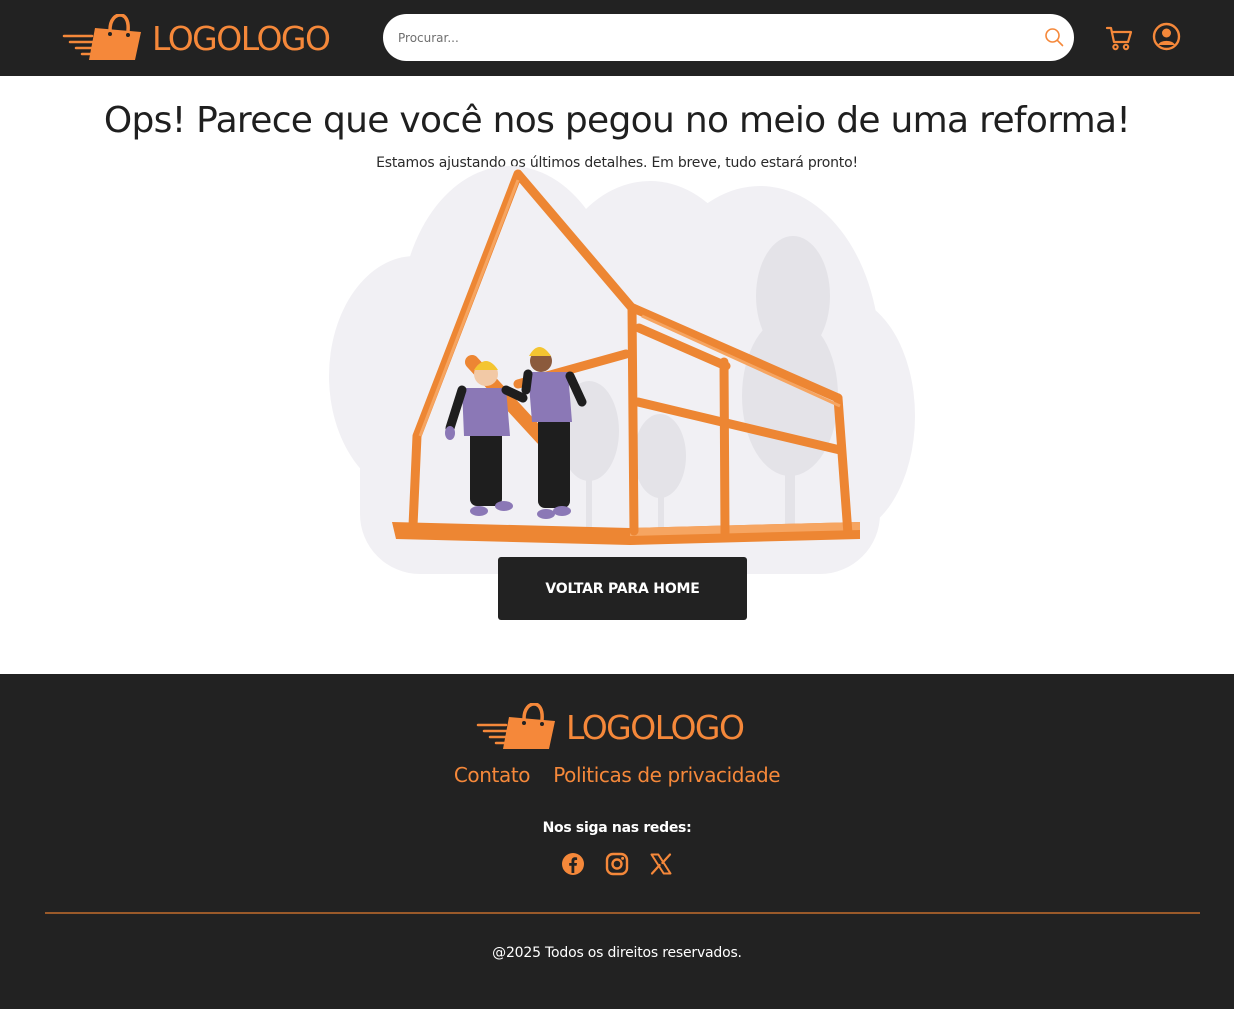 This screenshot has height=1009, width=1234. What do you see at coordinates (617, 953) in the screenshot?
I see `copyright-text: @2025 Todos os direitos reservados.` at bounding box center [617, 953].